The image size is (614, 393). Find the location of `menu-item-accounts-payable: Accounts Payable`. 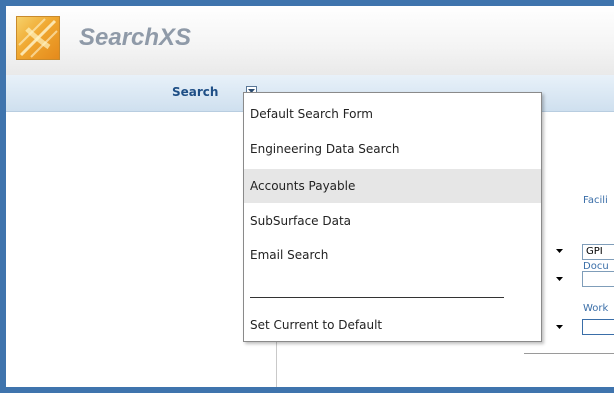

menu-item-accounts-payable: Accounts Payable is located at coordinates (392, 186).